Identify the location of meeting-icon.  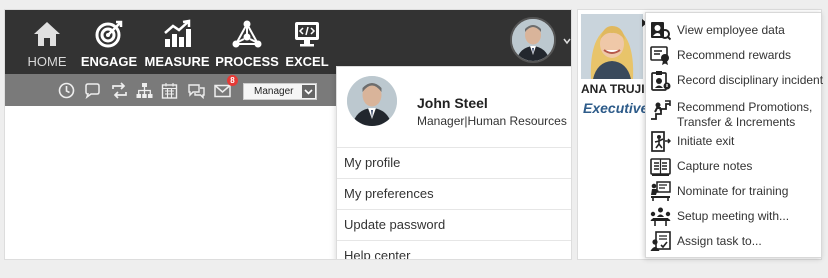
(660, 216).